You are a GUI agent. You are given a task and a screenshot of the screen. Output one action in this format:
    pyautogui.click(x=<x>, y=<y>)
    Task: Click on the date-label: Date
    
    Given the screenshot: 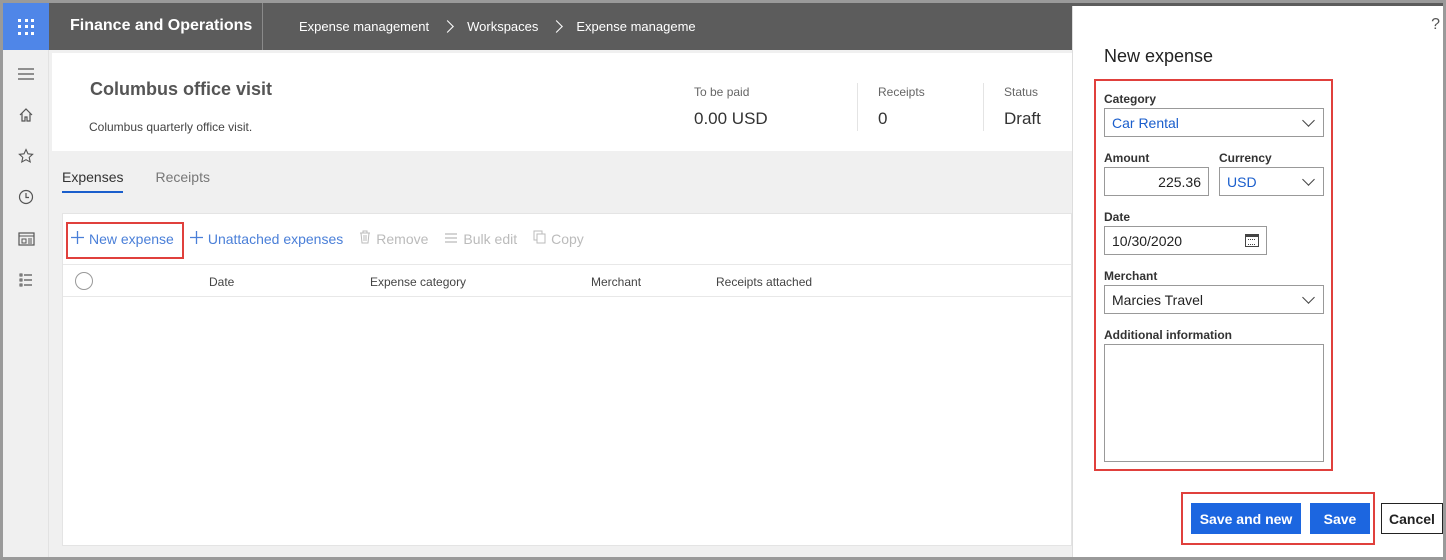 What is the action you would take?
    pyautogui.click(x=1117, y=217)
    